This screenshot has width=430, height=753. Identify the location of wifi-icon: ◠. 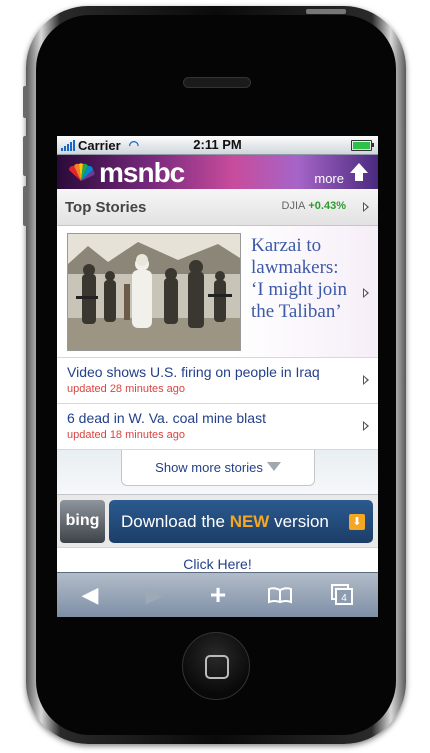
(134, 145).